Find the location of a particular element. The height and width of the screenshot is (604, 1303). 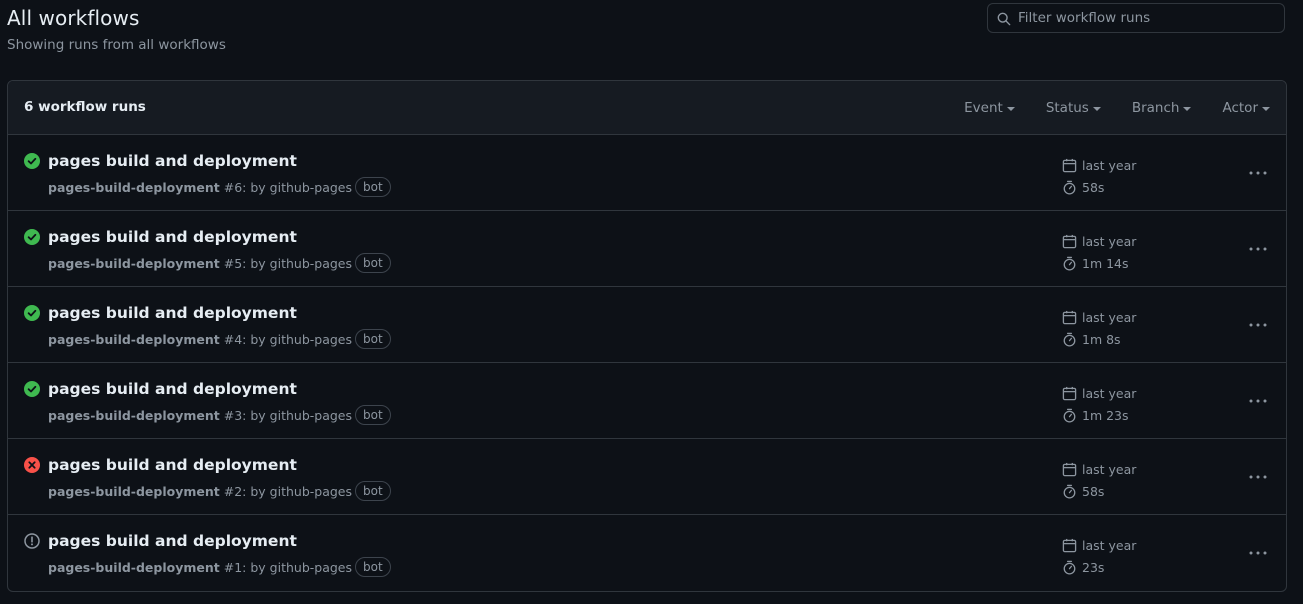

run-number-actor: #1: by github-pages is located at coordinates (287, 567).